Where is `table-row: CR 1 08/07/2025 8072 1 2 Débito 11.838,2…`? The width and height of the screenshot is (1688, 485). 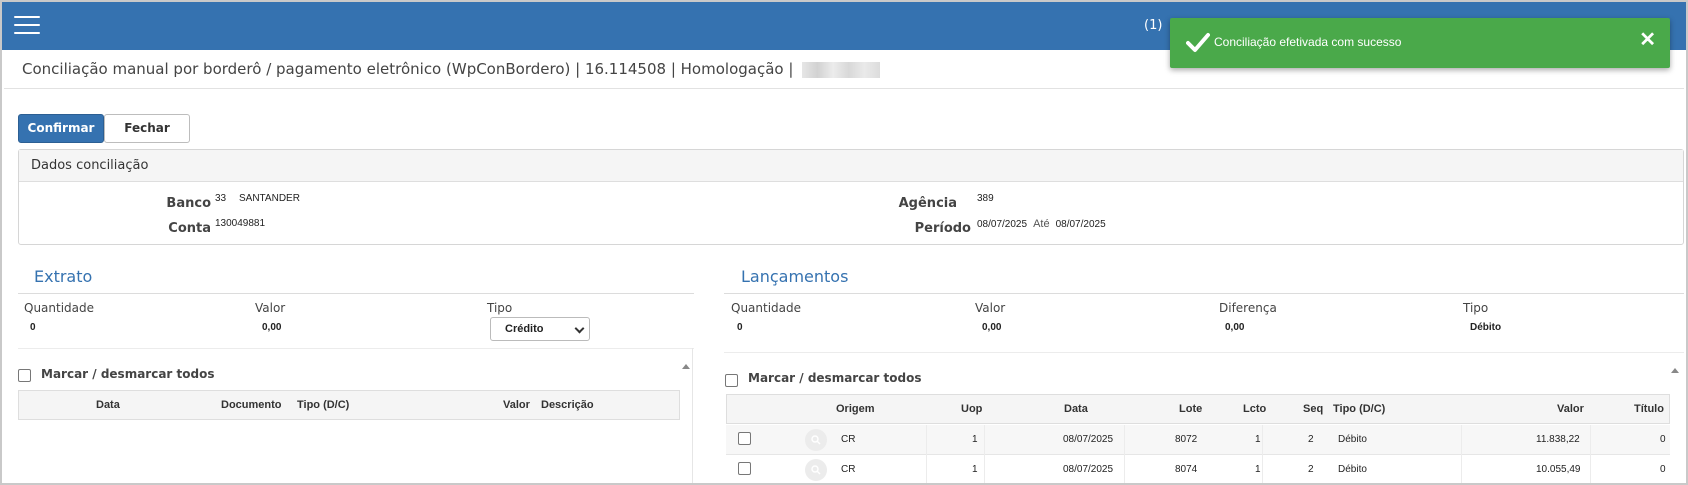 table-row: CR 1 08/07/2025 8072 1 2 Débito 11.838,2… is located at coordinates (1198, 440).